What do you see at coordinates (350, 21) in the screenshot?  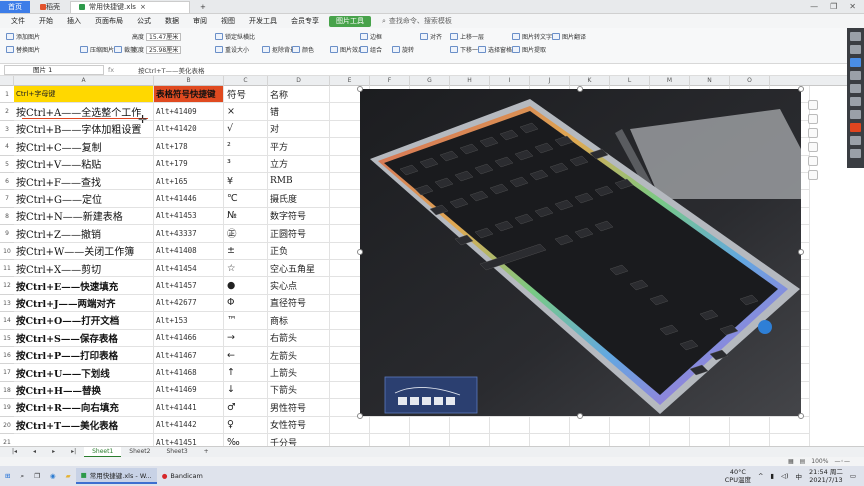 I see `tab-picture-tools: 图片工具` at bounding box center [350, 21].